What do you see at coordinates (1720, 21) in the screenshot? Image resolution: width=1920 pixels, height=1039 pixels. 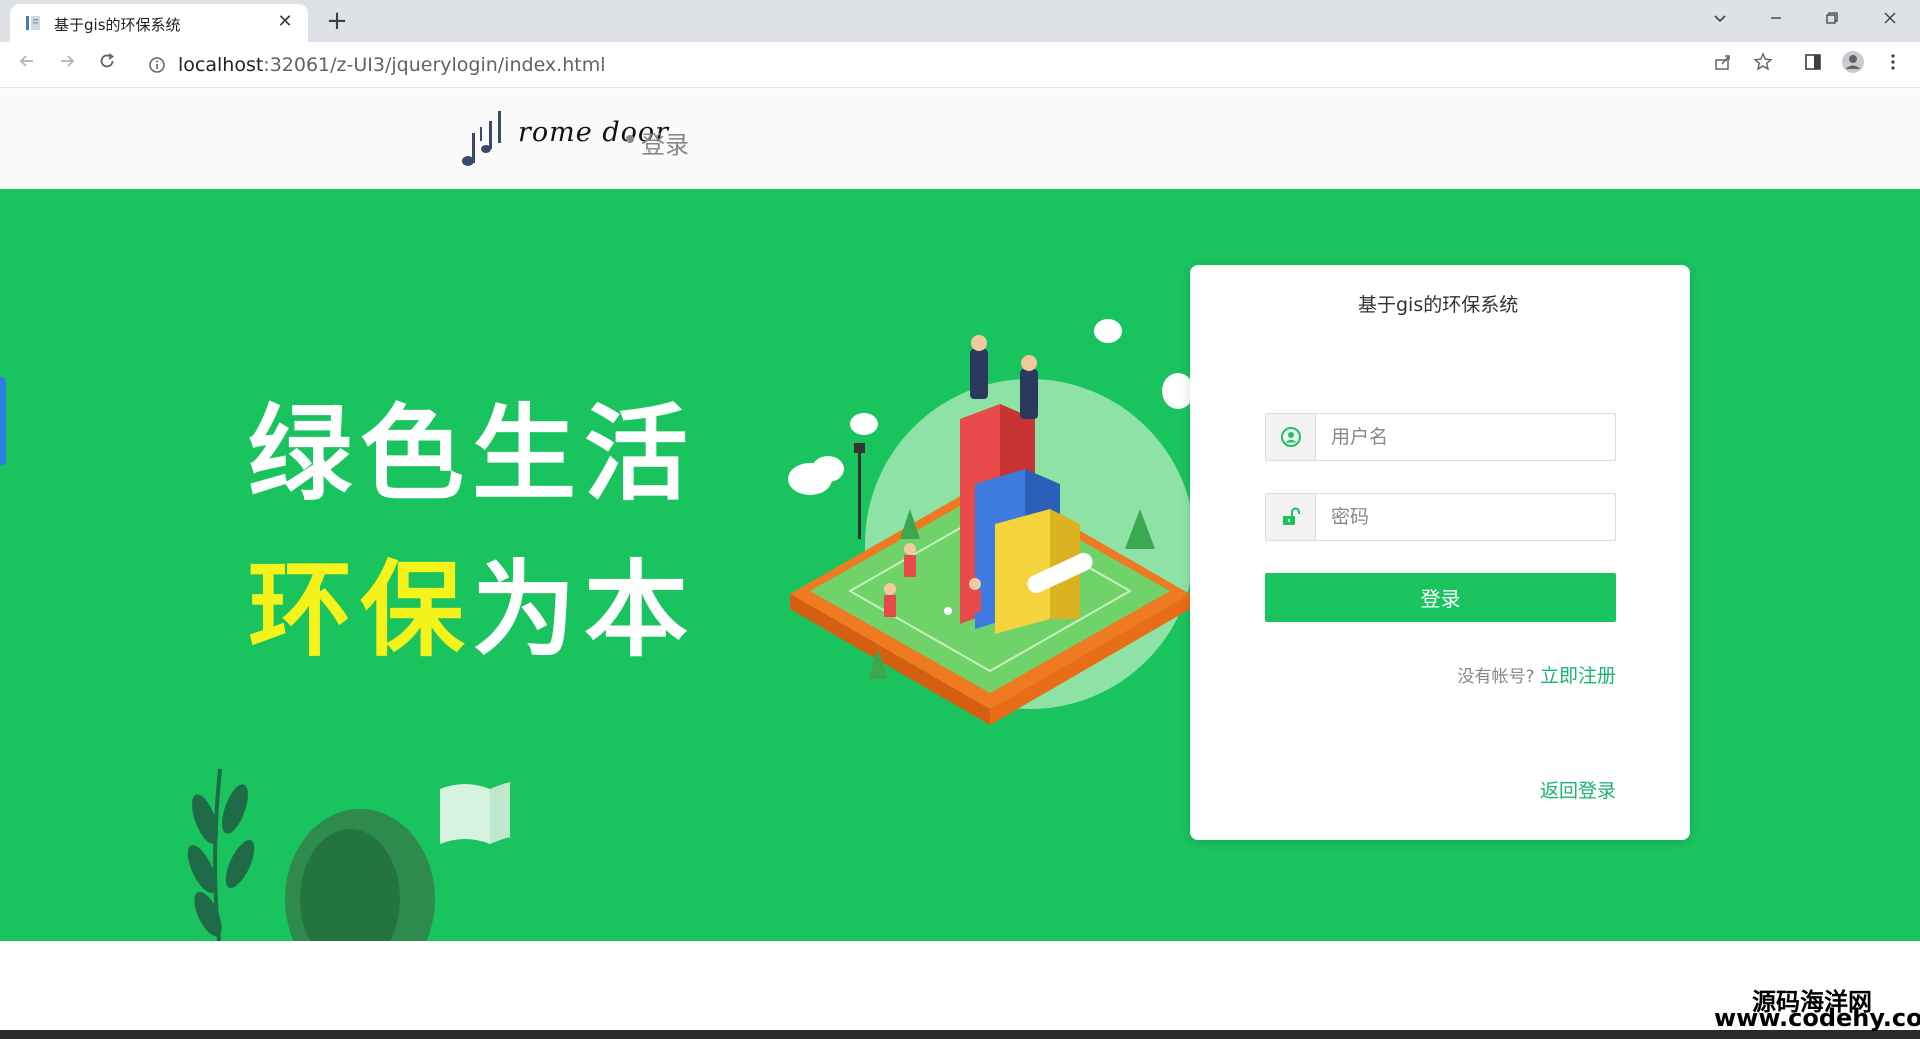 I see `tab-search-icon` at bounding box center [1720, 21].